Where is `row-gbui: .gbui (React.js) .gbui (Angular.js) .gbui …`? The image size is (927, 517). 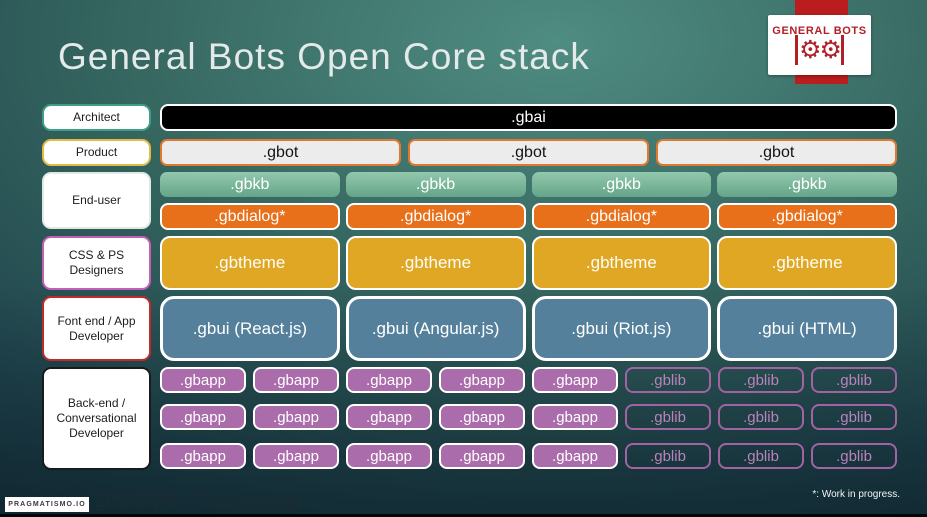
row-gbui: .gbui (React.js) .gbui (Angular.js) .gbui … is located at coordinates (528, 328).